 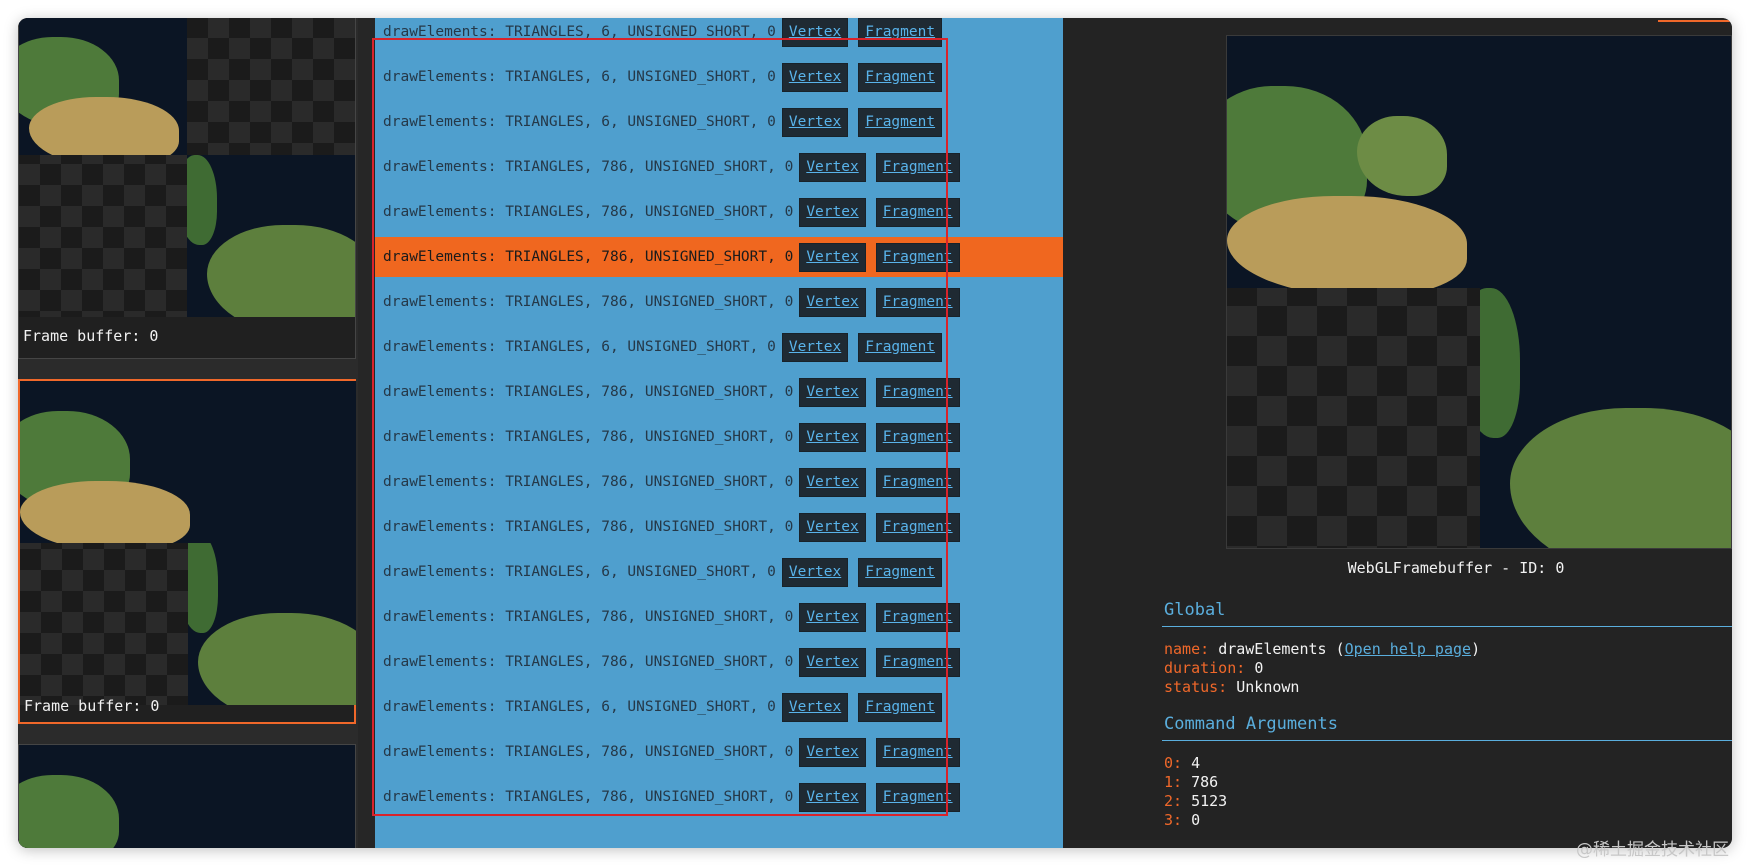 I want to click on frame-card, so click(x=187, y=796).